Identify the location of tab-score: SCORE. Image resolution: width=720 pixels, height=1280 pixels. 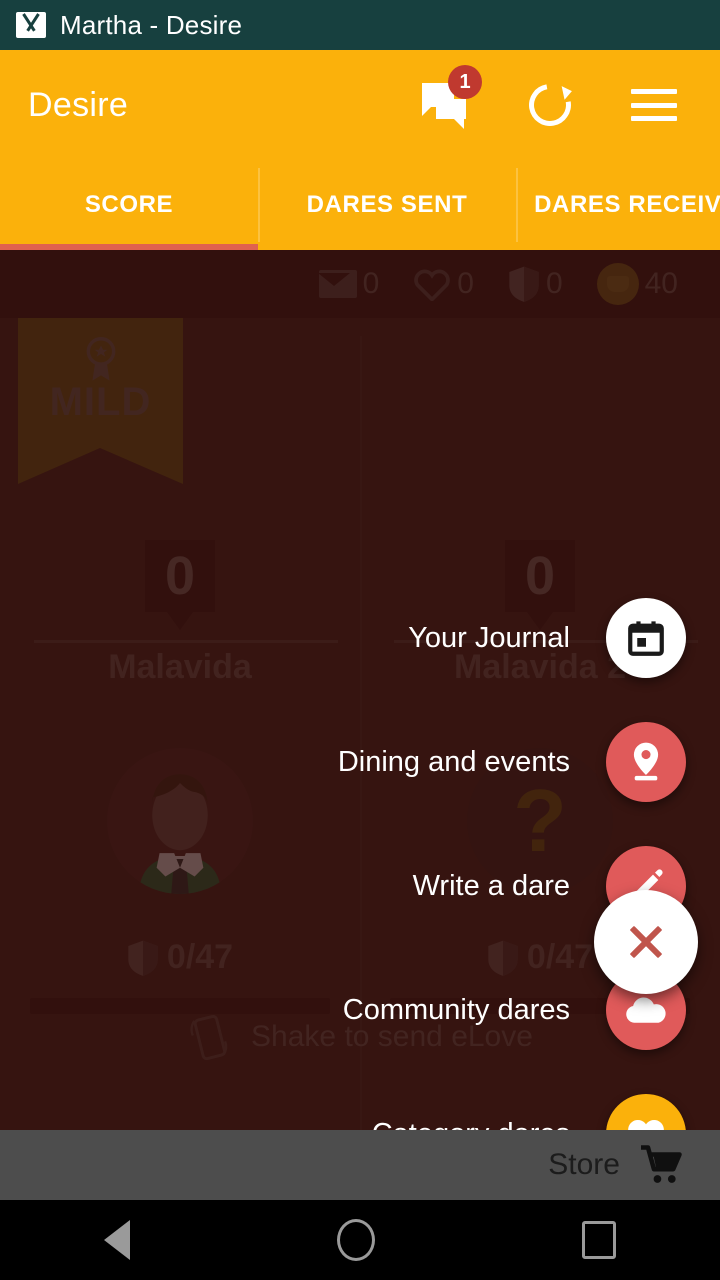
(129, 205).